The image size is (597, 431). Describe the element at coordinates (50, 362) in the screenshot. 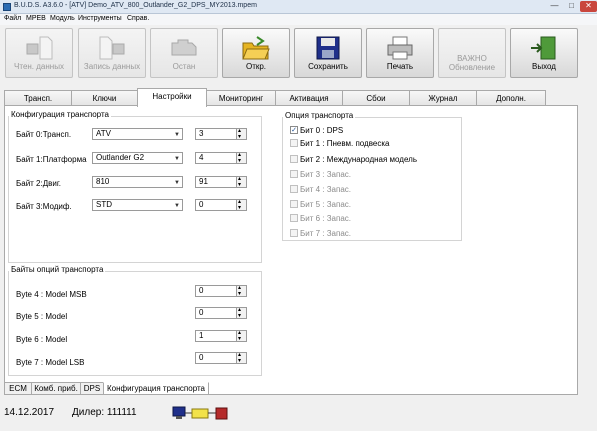

I see `byte7-label: Byte 7 : Model LSB` at that location.